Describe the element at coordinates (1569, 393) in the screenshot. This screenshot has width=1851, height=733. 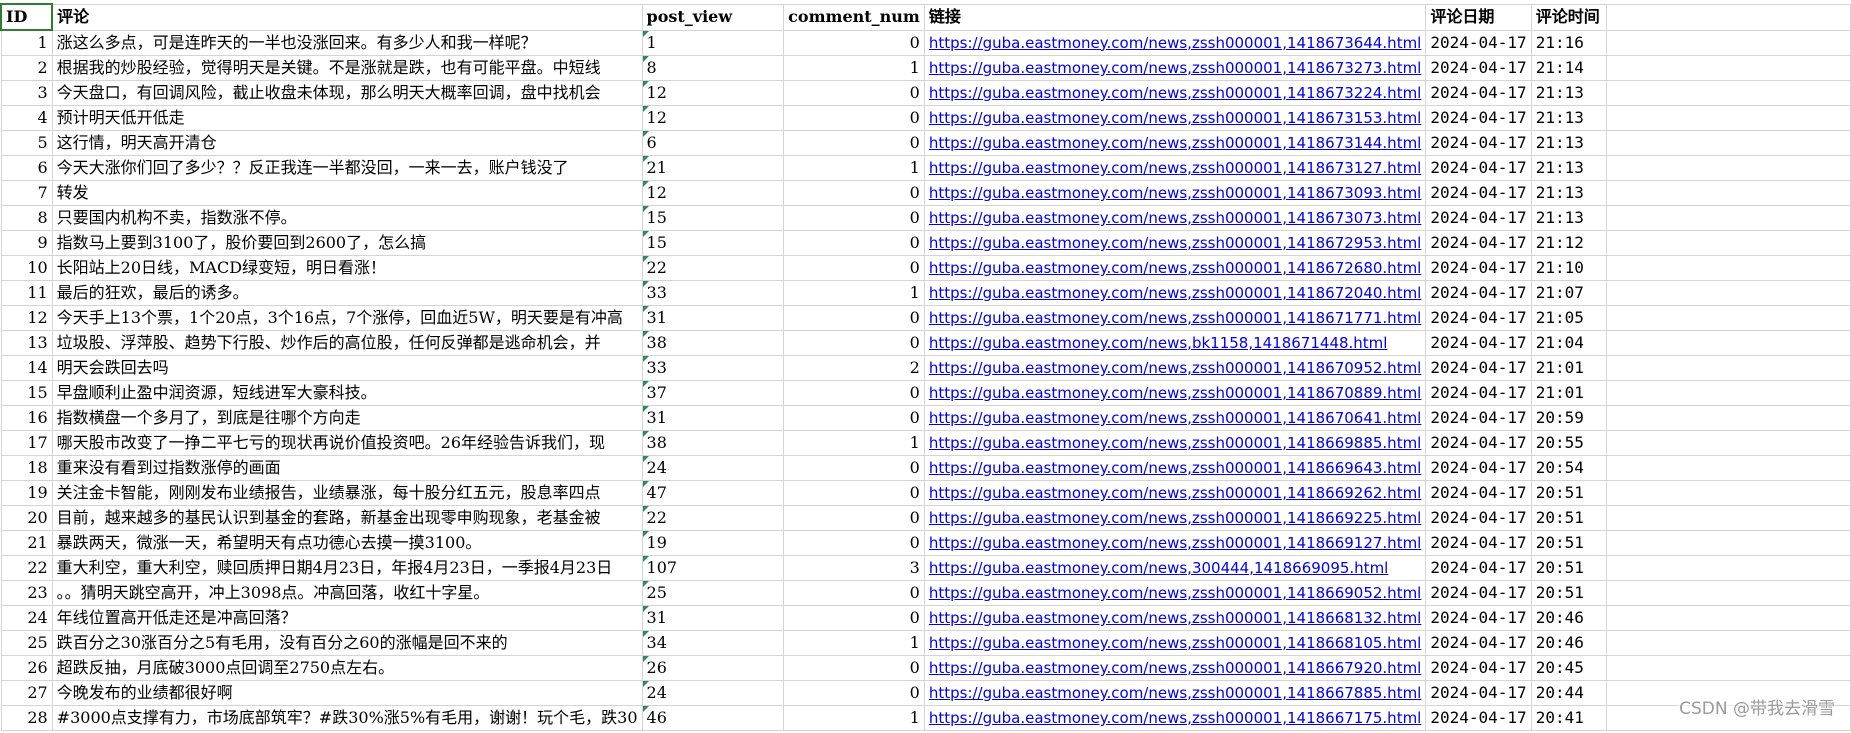
I see `cell-time: 21:01` at that location.